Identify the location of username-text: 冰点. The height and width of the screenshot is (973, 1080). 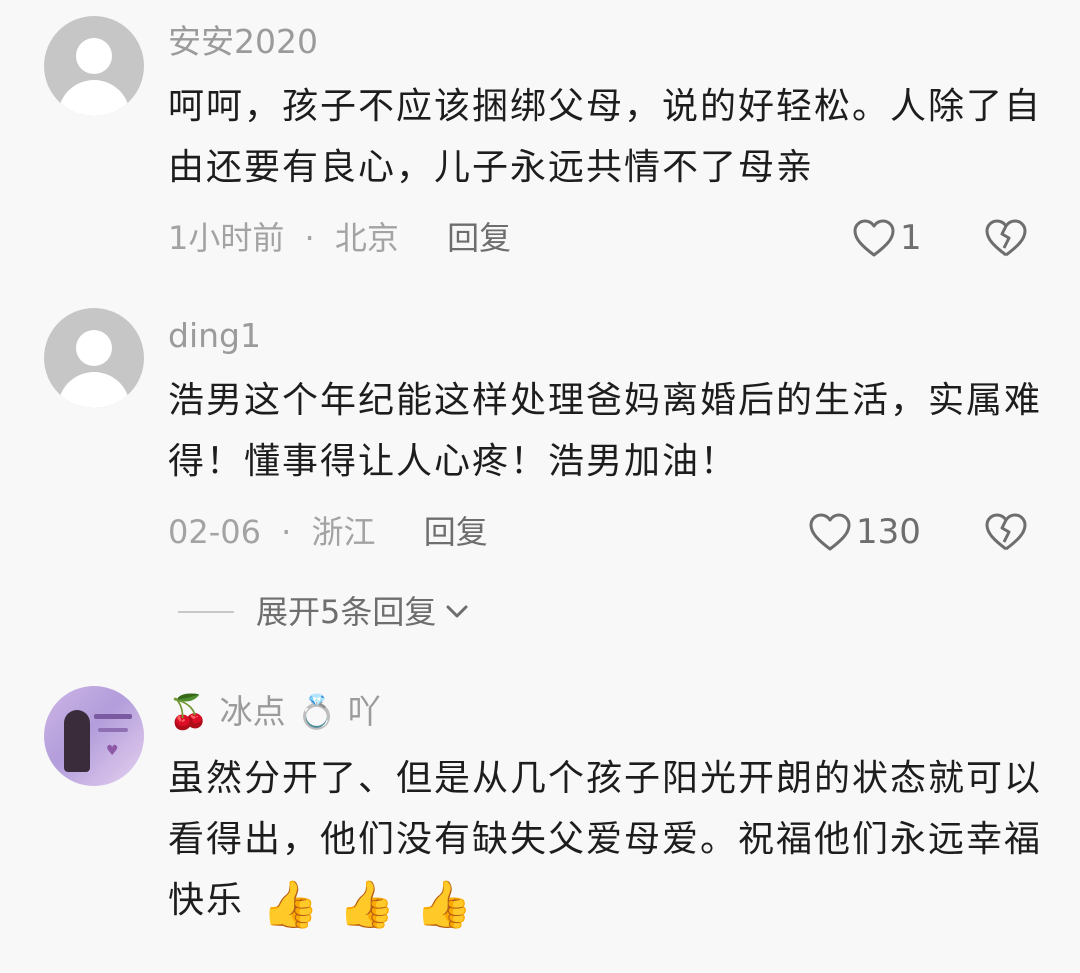
(252, 711).